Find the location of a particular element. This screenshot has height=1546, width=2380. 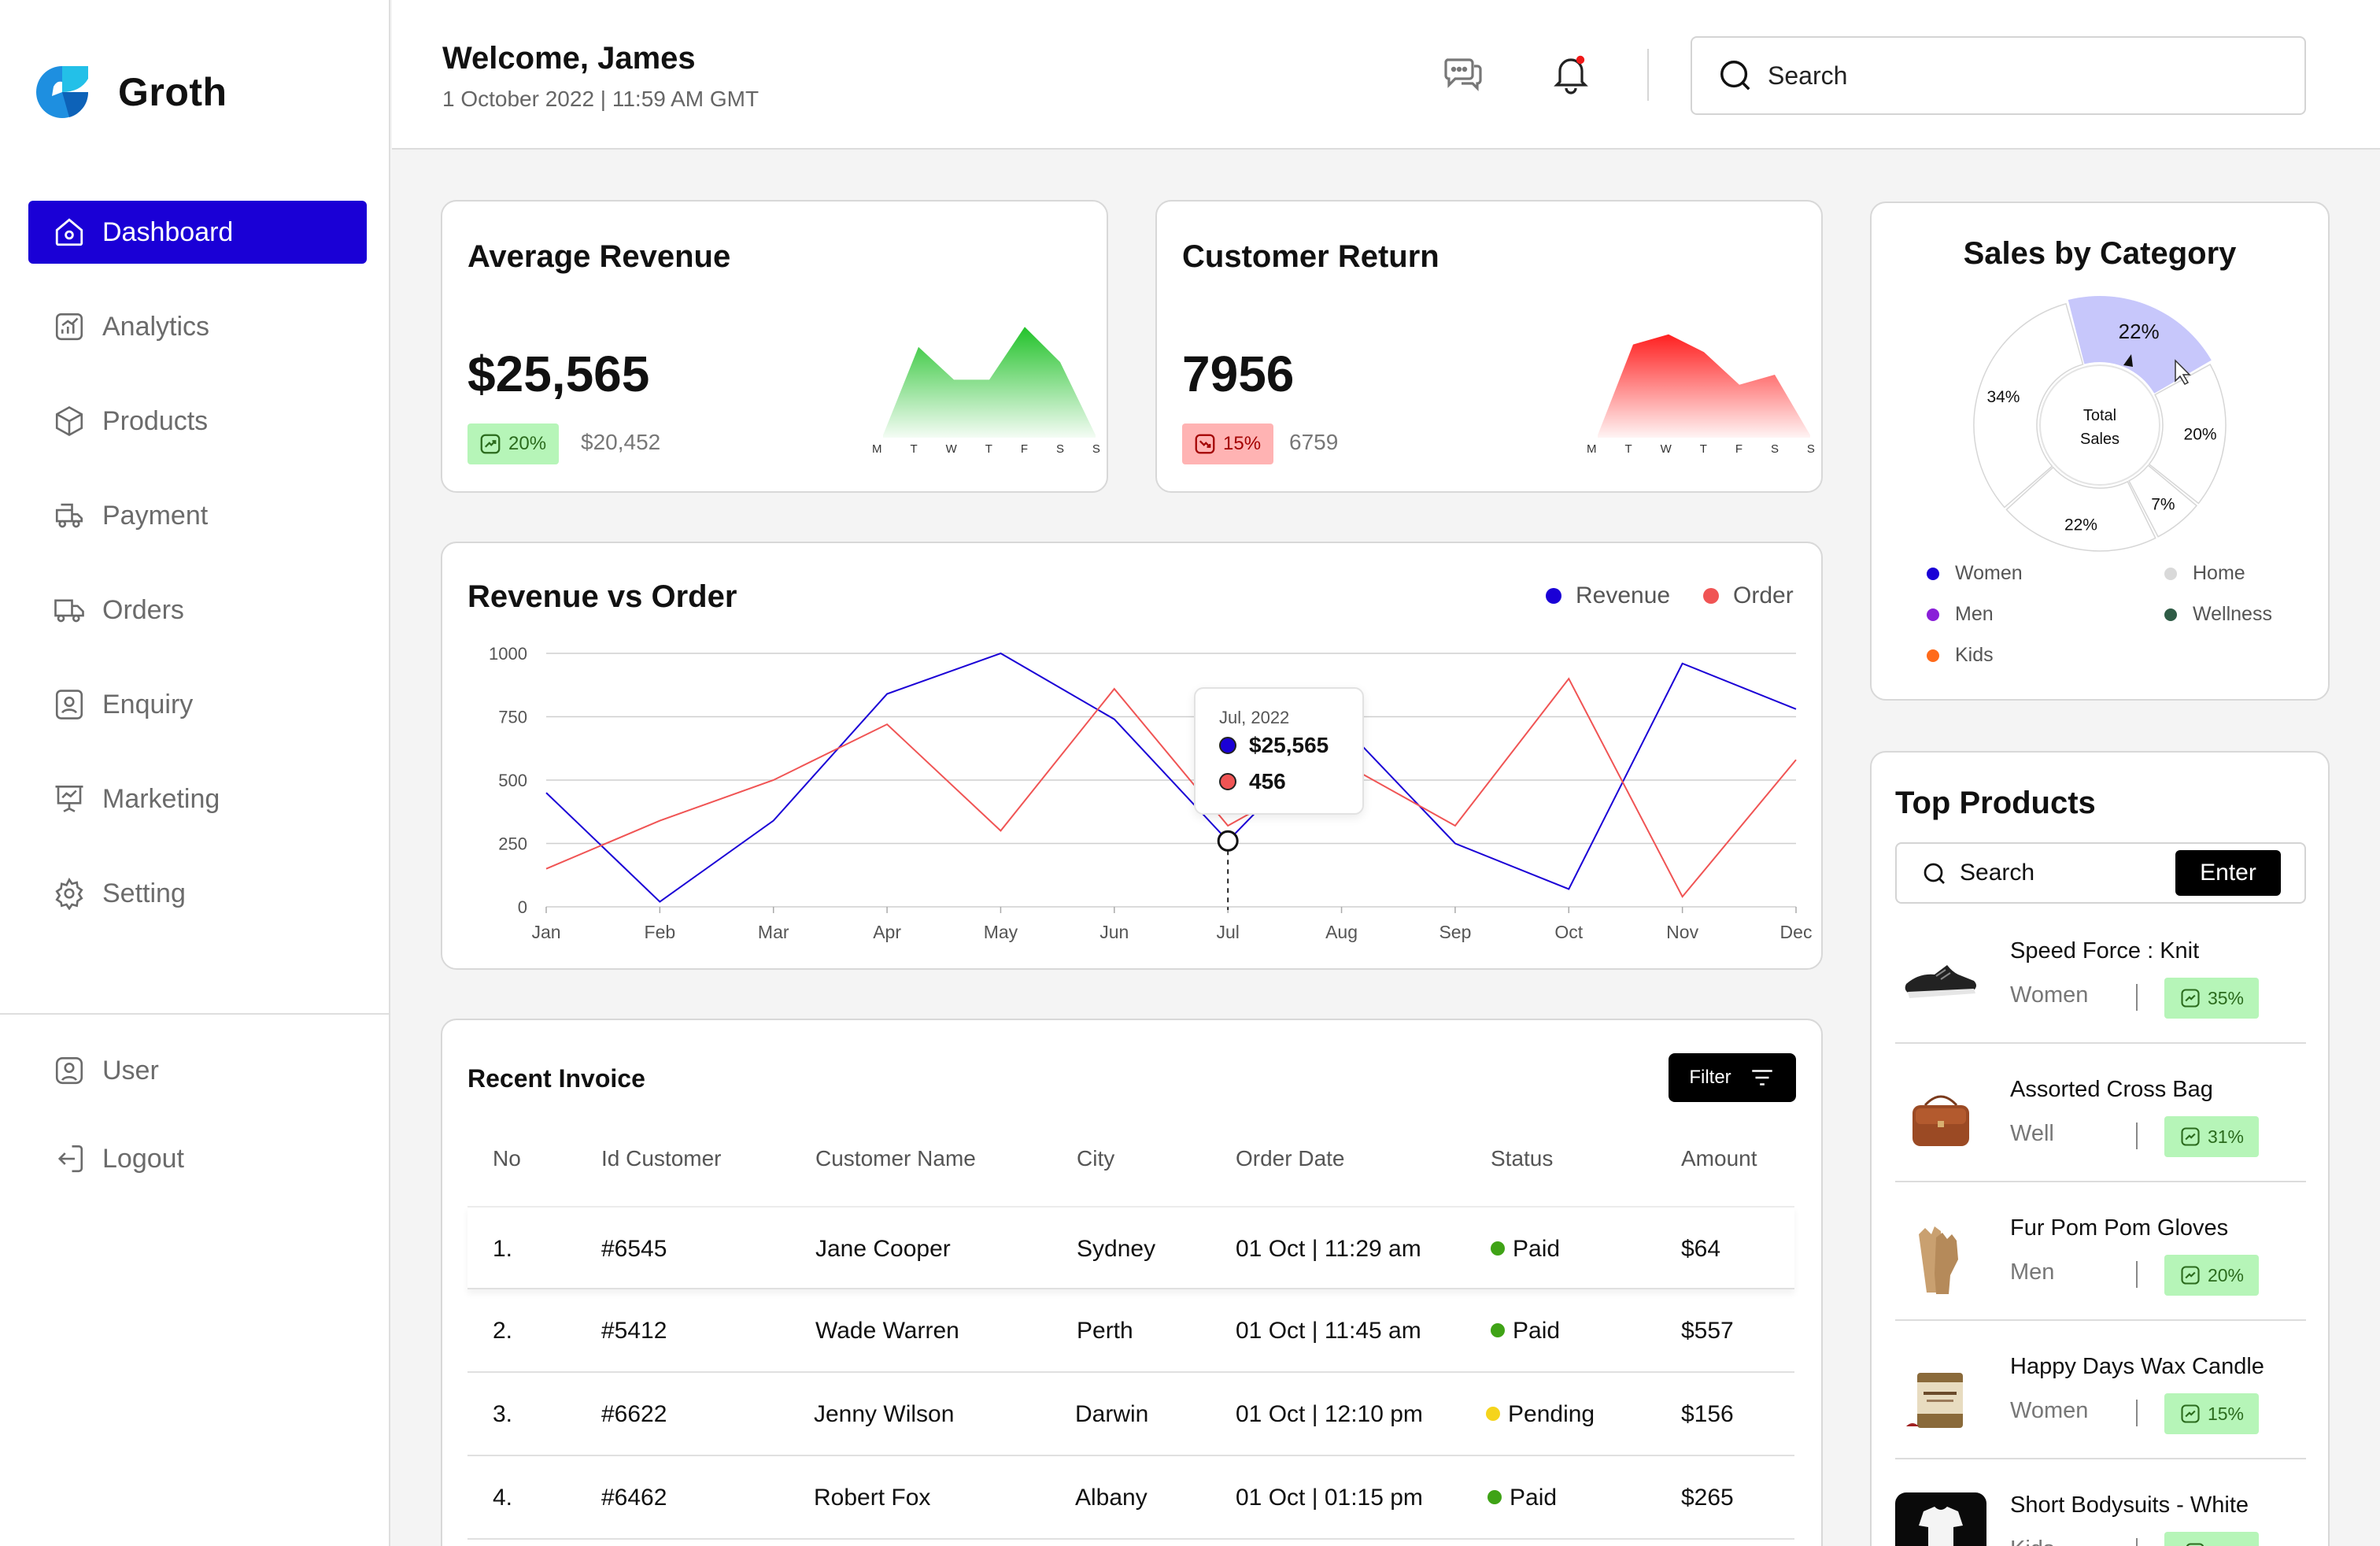

tooltip-order: 456 is located at coordinates (1252, 782).